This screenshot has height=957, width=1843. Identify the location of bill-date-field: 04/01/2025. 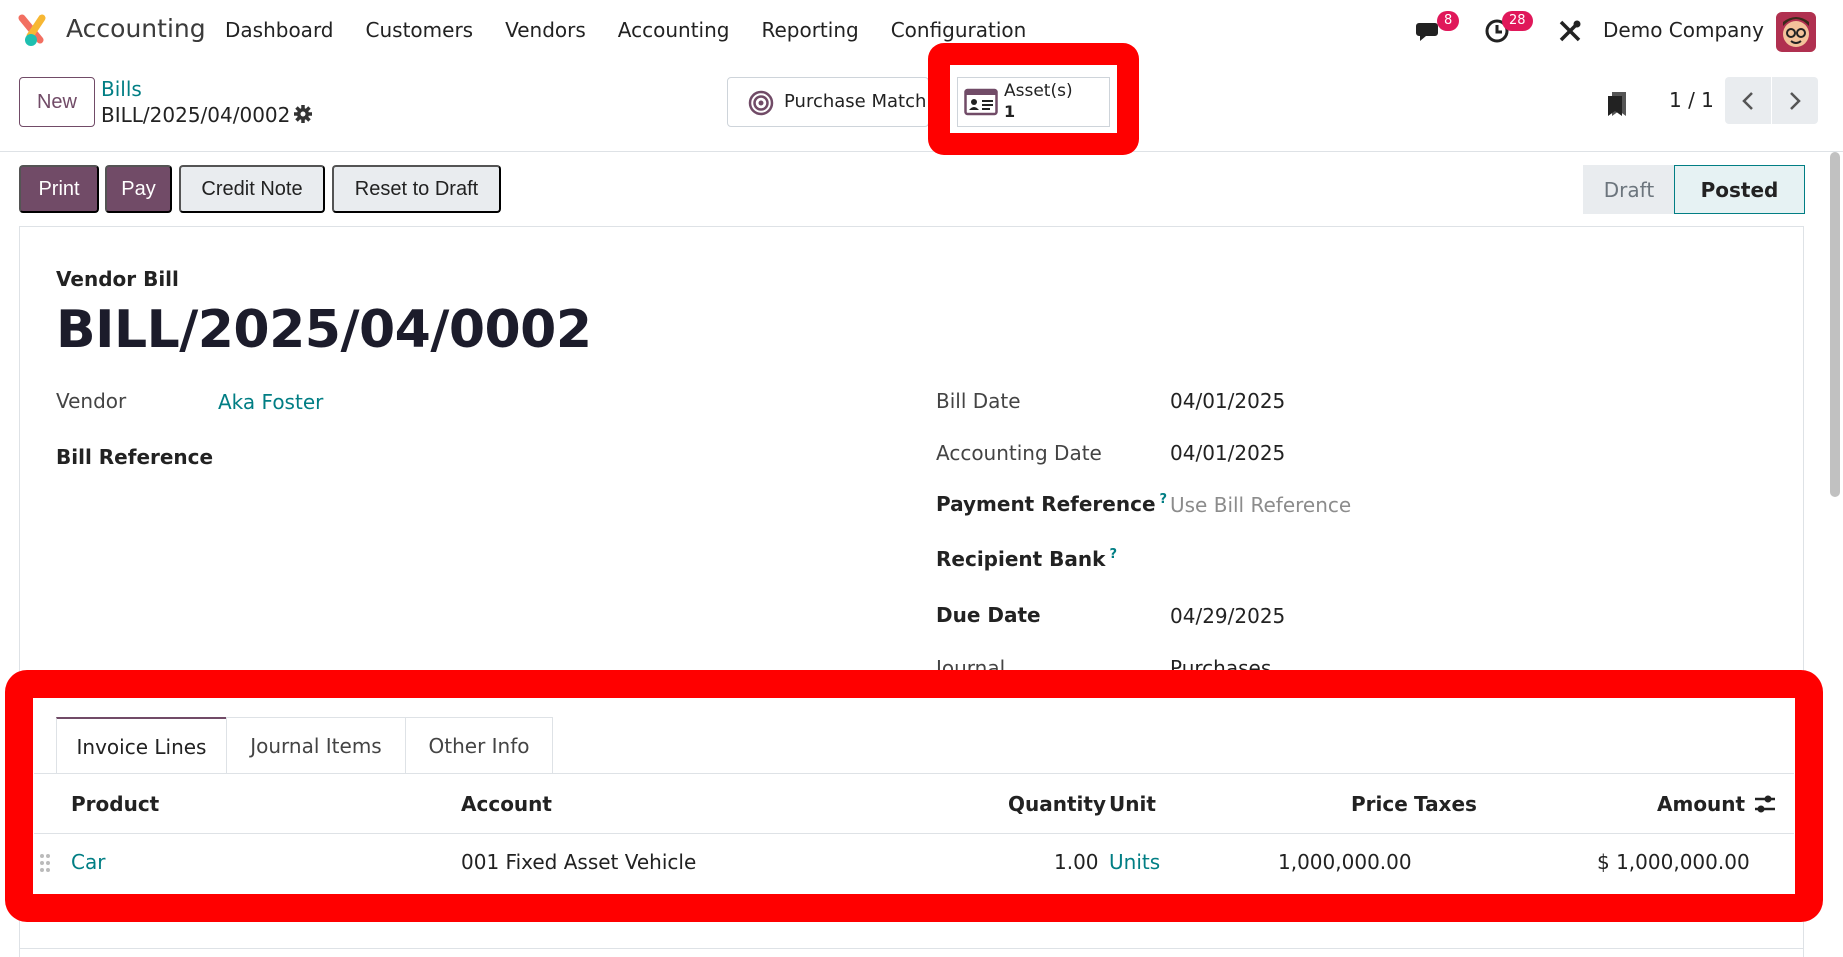
(1227, 401).